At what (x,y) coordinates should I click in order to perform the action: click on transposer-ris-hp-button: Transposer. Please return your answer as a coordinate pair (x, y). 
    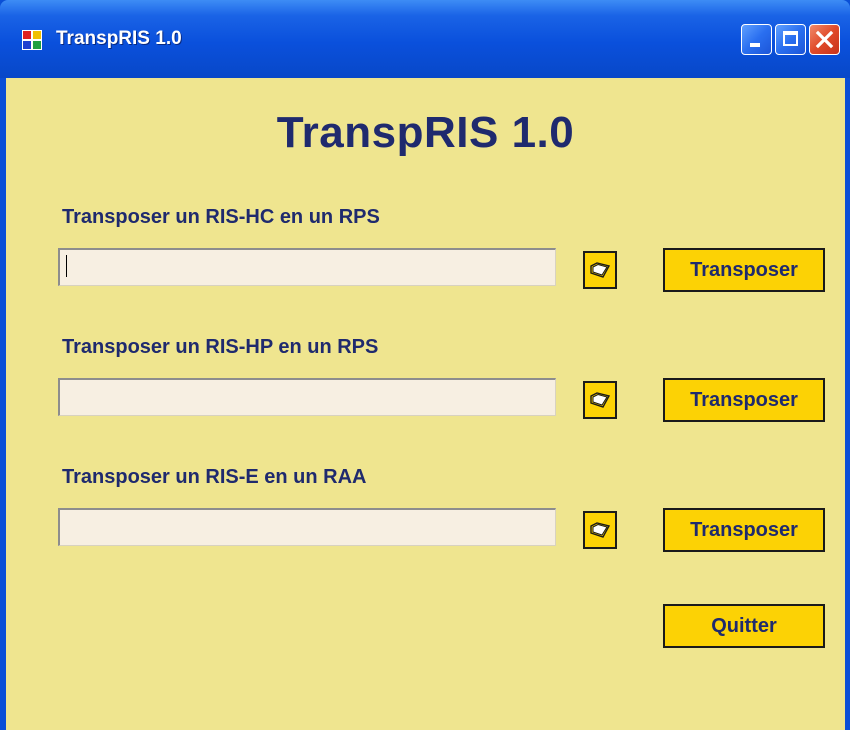
    Looking at the image, I should click on (744, 400).